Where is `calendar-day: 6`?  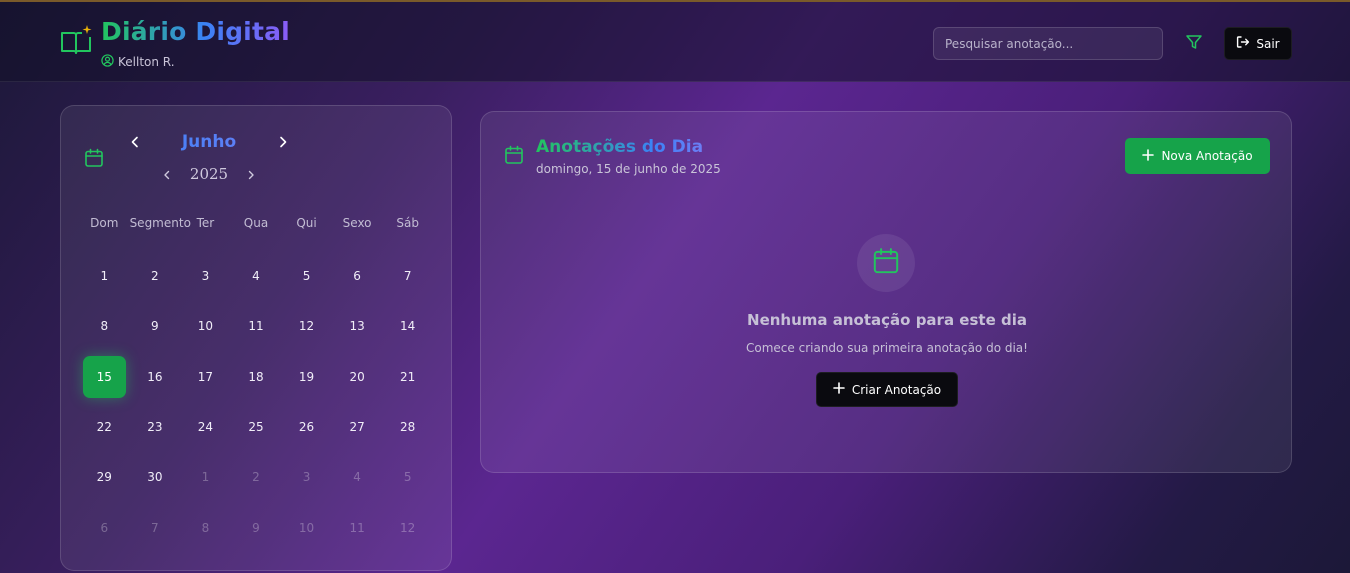
calendar-day: 6 is located at coordinates (357, 276).